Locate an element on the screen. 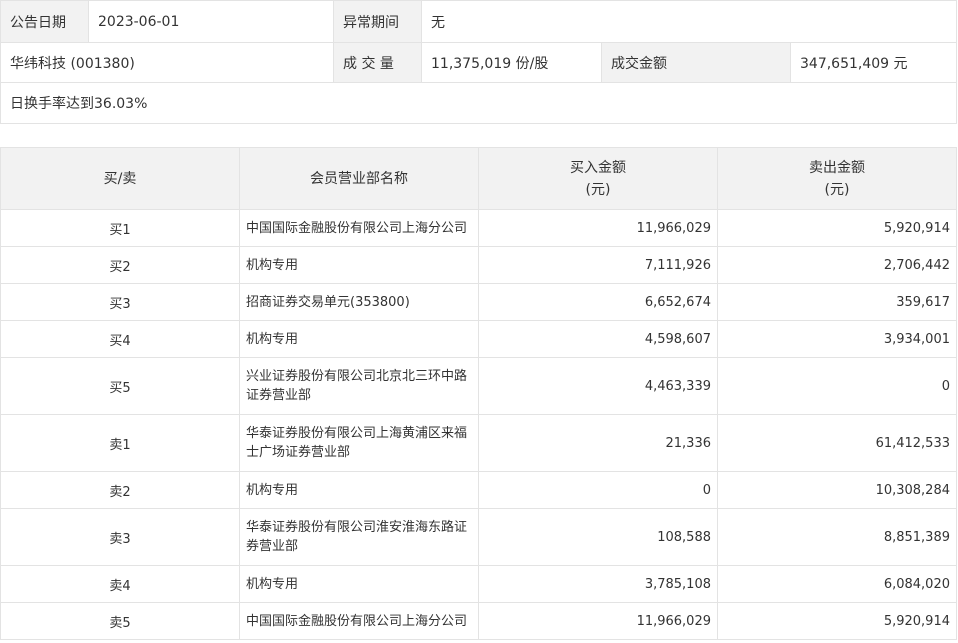 The height and width of the screenshot is (643, 958). table-row: 买2 机构专用 7,111,926 2,706,442 is located at coordinates (478, 265).